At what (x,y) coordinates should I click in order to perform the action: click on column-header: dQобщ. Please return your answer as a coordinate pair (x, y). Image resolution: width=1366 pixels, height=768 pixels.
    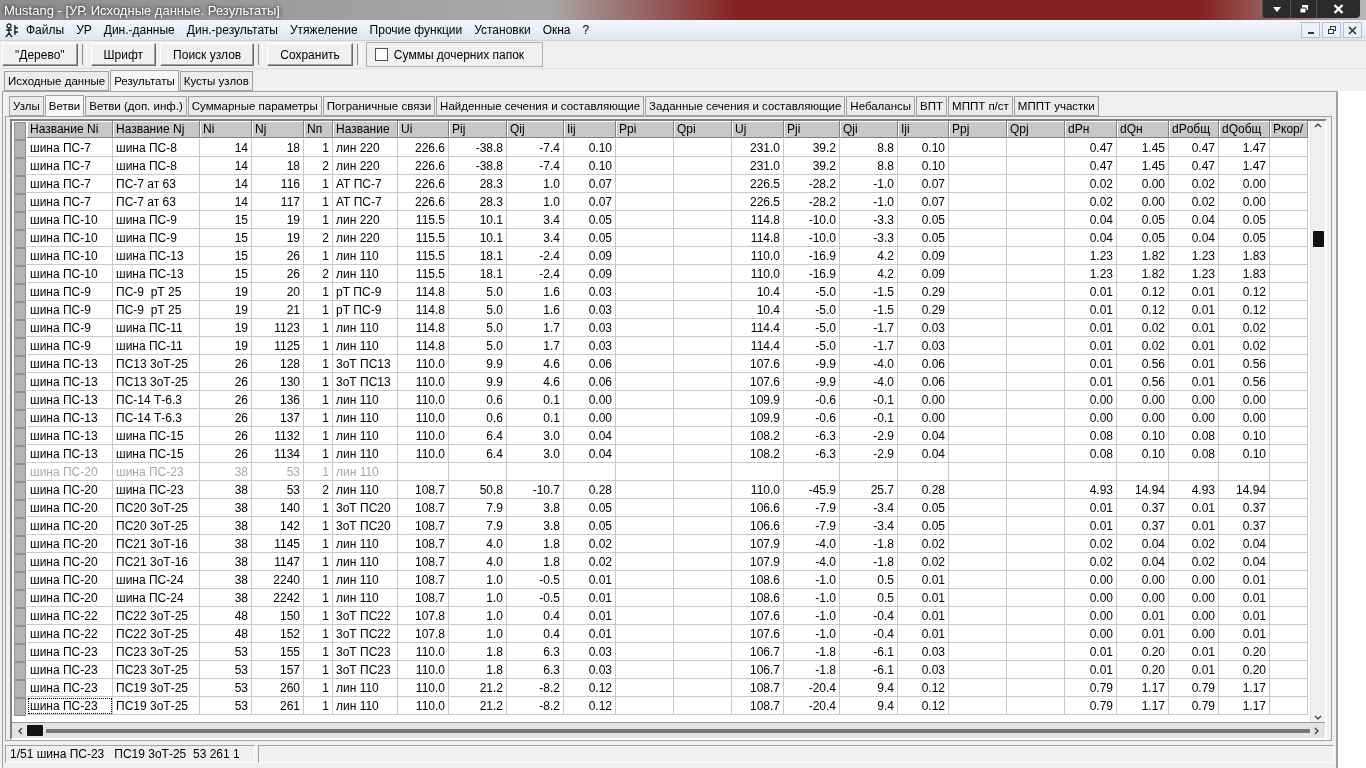
    Looking at the image, I should click on (1244, 129).